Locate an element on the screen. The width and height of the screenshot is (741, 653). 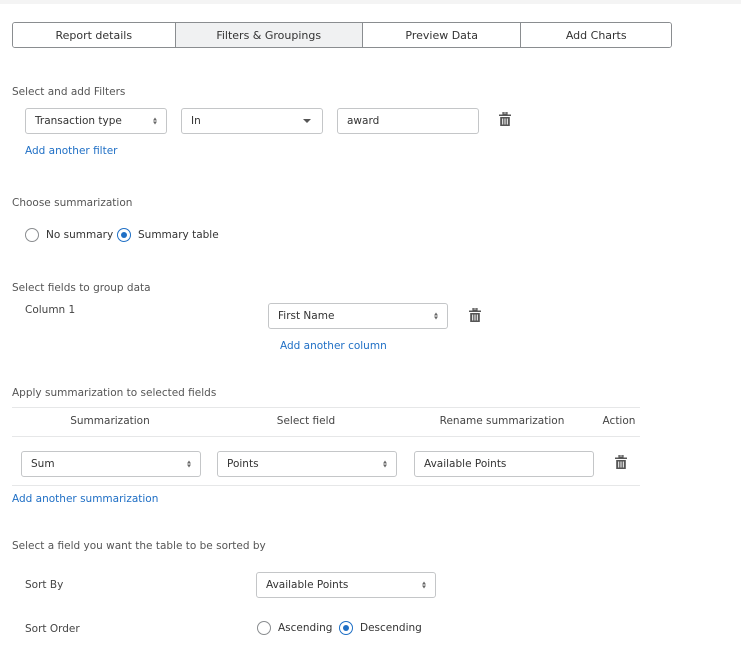
add-filter-link: Add another filter is located at coordinates (71, 151).